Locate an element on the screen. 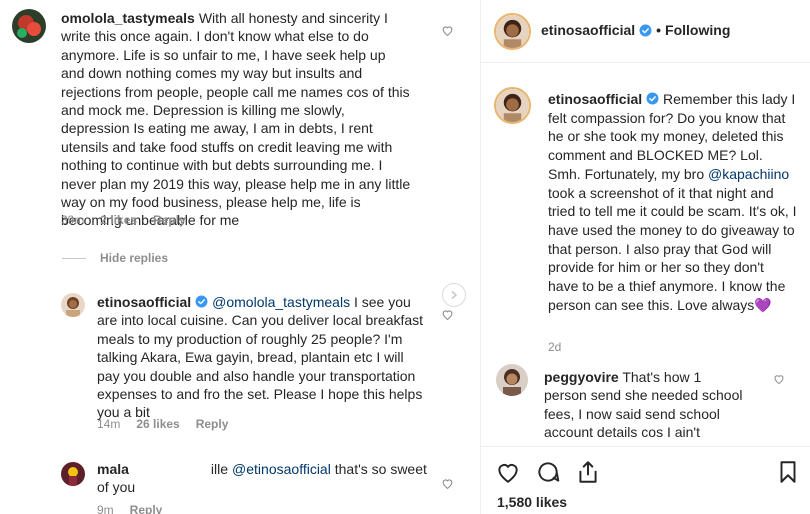  reply-time: 9m is located at coordinates (105, 508).